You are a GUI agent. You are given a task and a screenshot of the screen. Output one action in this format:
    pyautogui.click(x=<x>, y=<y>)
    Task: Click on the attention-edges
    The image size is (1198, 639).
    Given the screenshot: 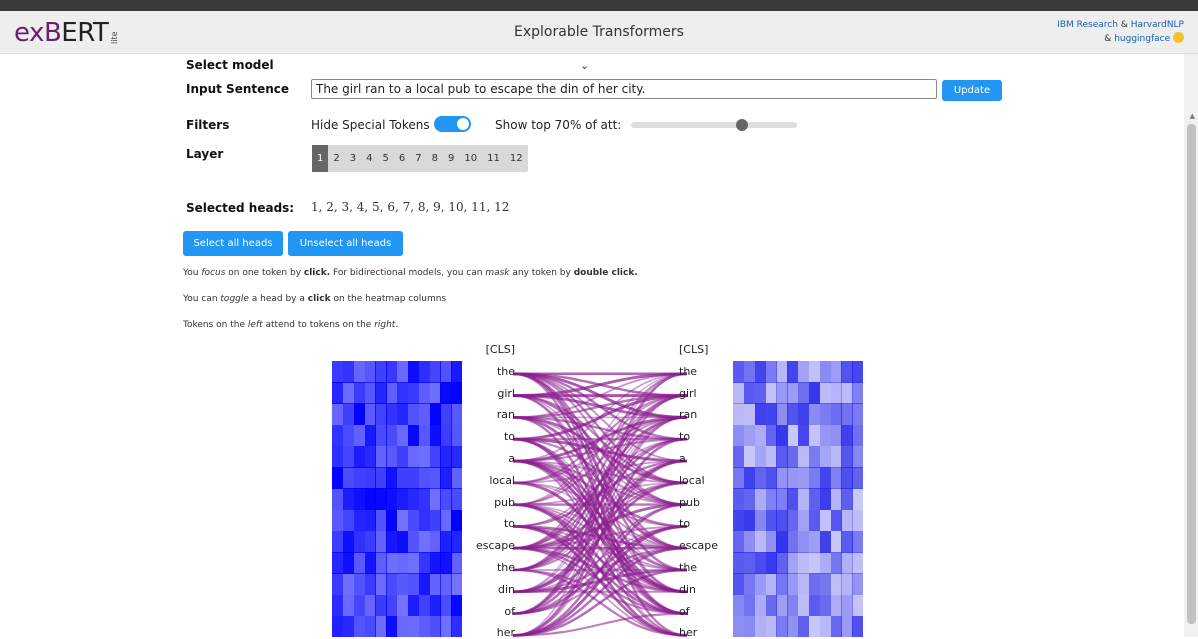 What is the action you would take?
    pyautogui.click(x=600, y=504)
    